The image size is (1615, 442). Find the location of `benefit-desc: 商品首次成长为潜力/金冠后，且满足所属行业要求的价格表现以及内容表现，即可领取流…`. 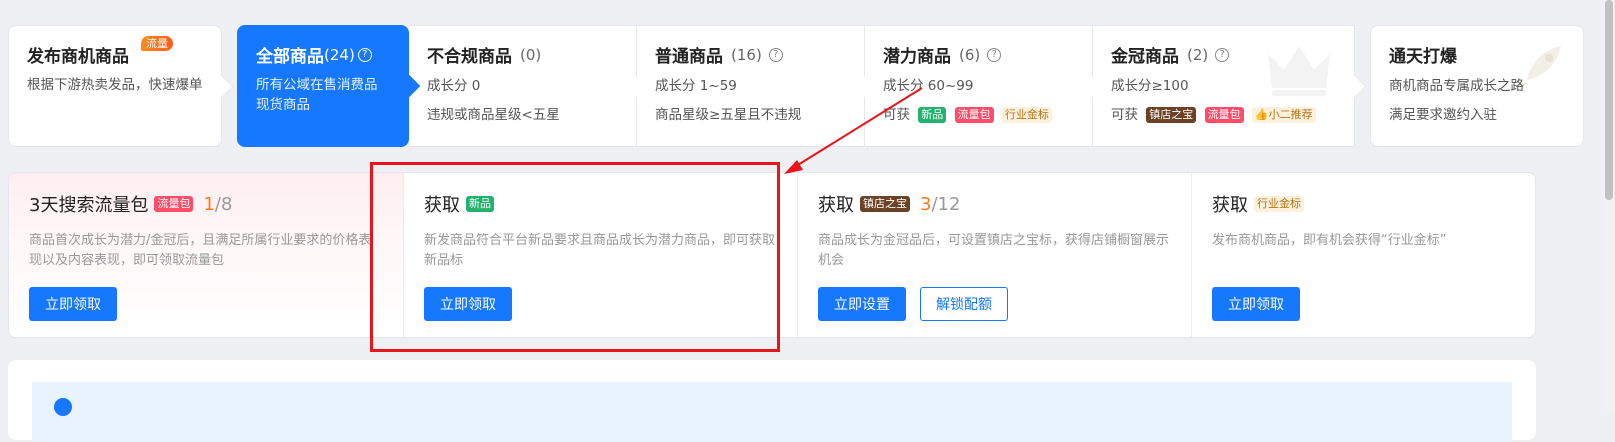

benefit-desc: 商品首次成长为潜力/金冠后，且满足所属行业要求的价格表现以及内容表现，即可领取流… is located at coordinates (200, 250).